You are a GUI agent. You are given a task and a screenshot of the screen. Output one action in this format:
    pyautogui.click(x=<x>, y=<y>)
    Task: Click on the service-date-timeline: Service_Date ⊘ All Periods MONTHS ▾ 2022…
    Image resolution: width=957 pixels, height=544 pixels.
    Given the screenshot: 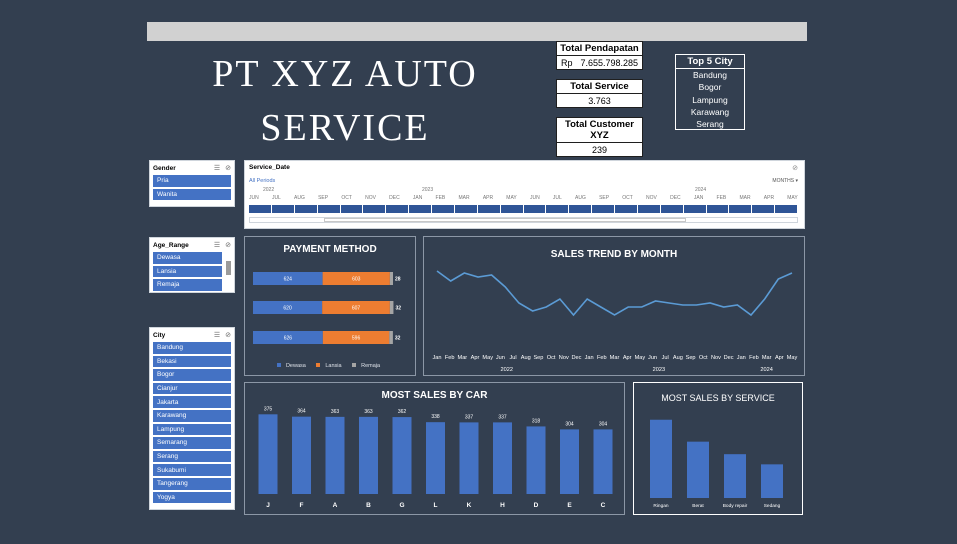 What is the action you would take?
    pyautogui.click(x=524, y=194)
    